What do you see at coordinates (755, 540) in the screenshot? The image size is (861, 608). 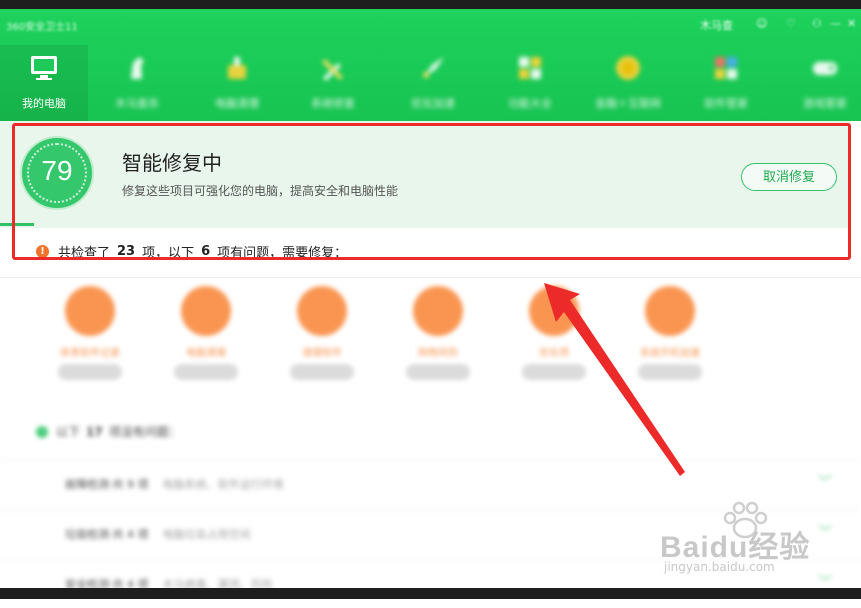 I see `baidu-watermark: Baidu经验 jingyan.baidu.com` at bounding box center [755, 540].